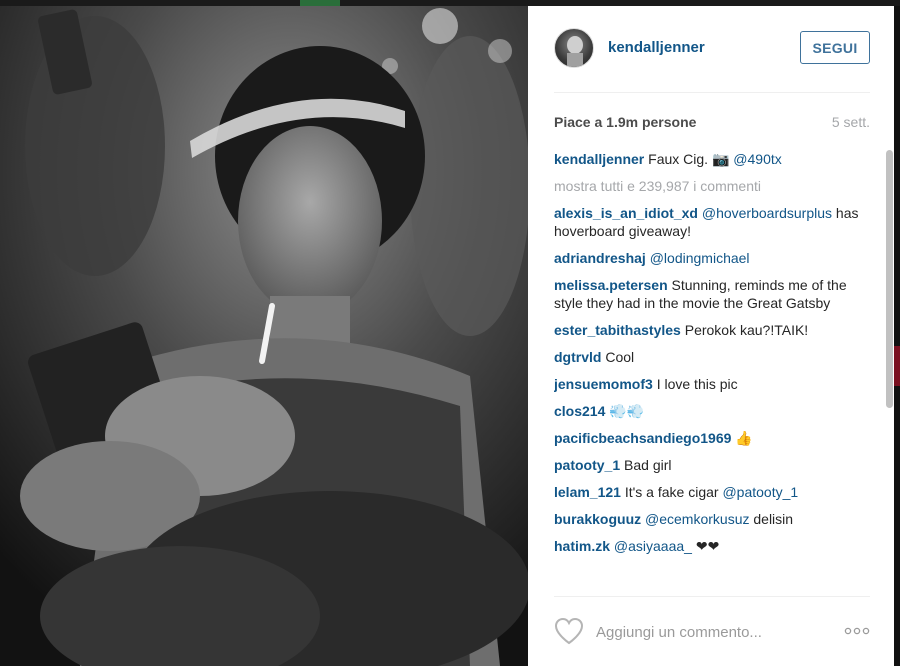 The image size is (900, 666). I want to click on post-time: 5 sett., so click(851, 122).